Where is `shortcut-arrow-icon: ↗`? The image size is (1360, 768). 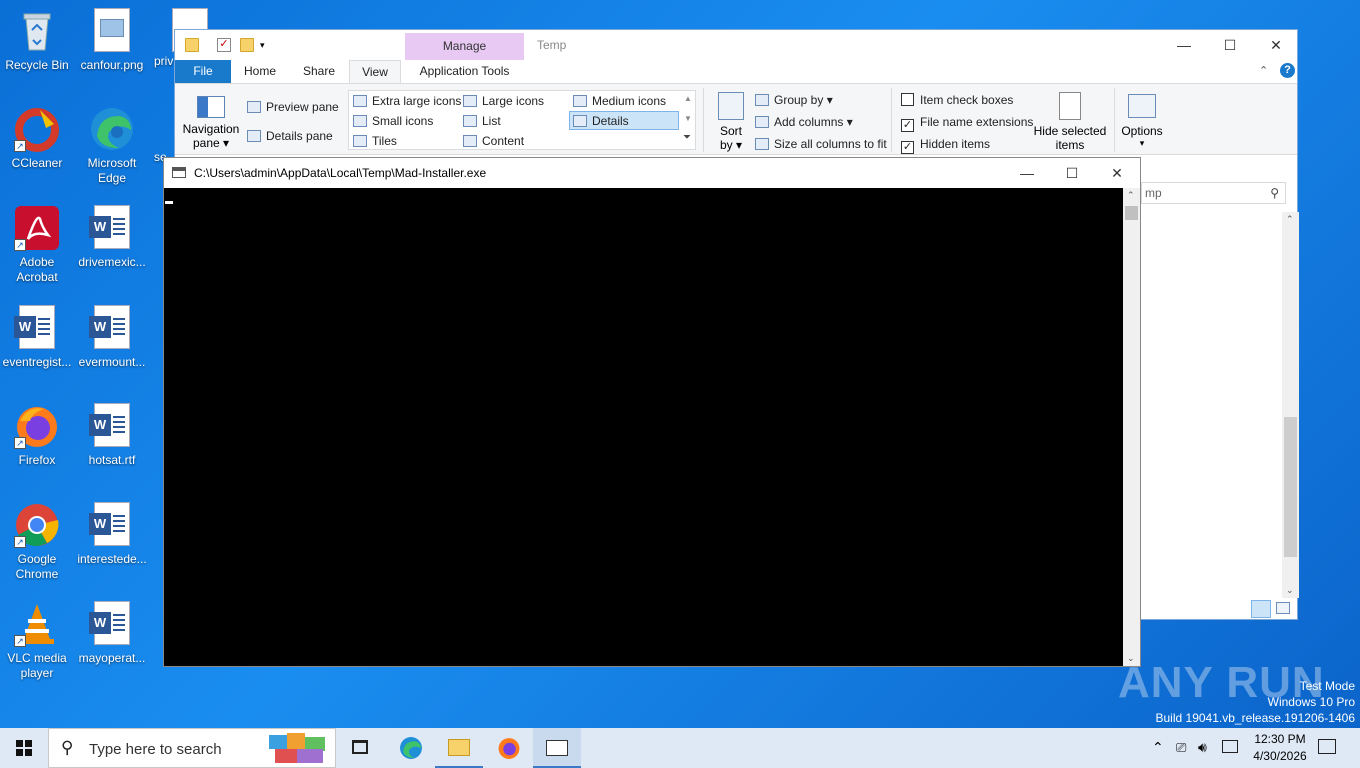 shortcut-arrow-icon: ↗ is located at coordinates (20, 443).